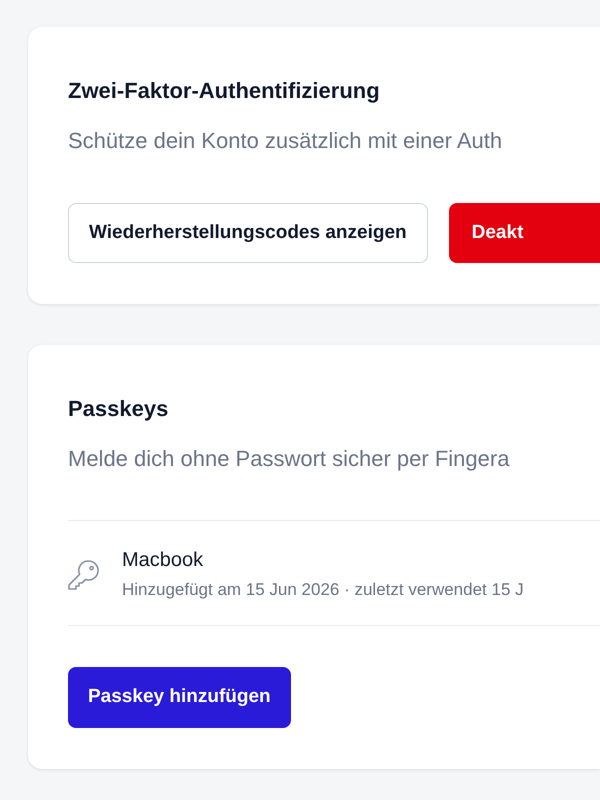 The height and width of the screenshot is (800, 600). What do you see at coordinates (323, 590) in the screenshot?
I see `passkey-details: Hinzugefügt am 15 Jun 2026 · zuletzt verwendet 15 J` at bounding box center [323, 590].